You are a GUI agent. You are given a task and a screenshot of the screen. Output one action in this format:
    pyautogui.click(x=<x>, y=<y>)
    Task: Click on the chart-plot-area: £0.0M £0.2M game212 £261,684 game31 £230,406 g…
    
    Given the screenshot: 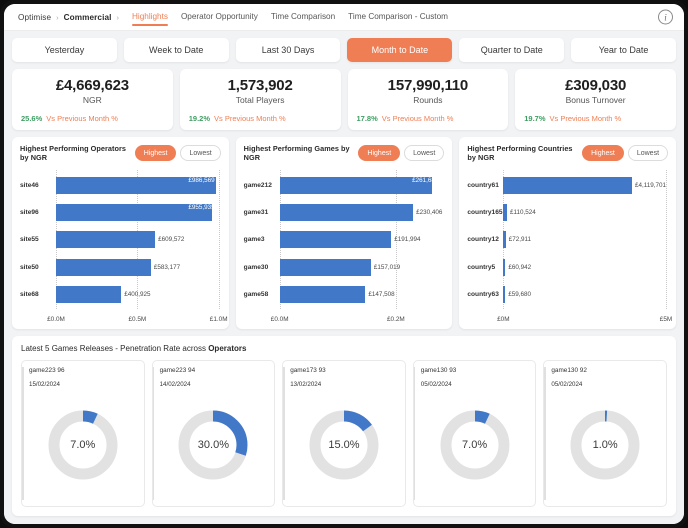 What is the action you would take?
    pyautogui.click(x=344, y=246)
    